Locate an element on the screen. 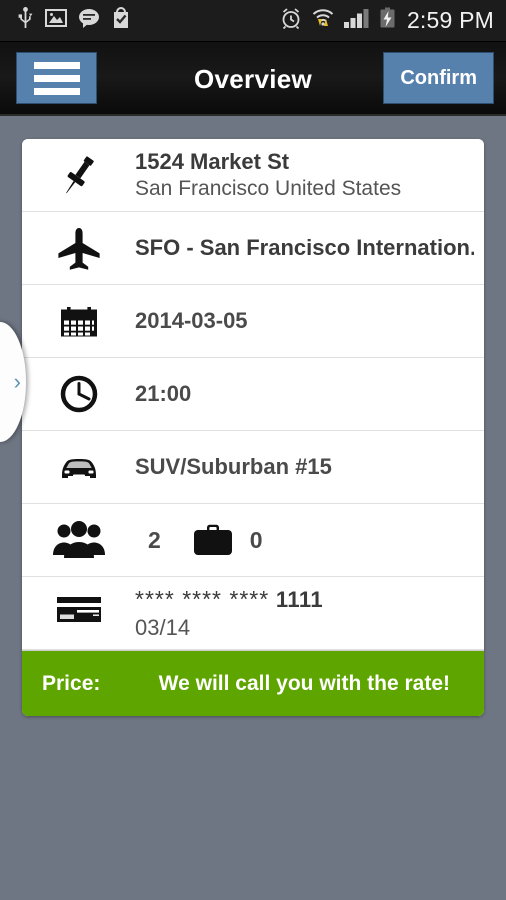  hamburger-menu-icon-bar3 is located at coordinates (56, 91).